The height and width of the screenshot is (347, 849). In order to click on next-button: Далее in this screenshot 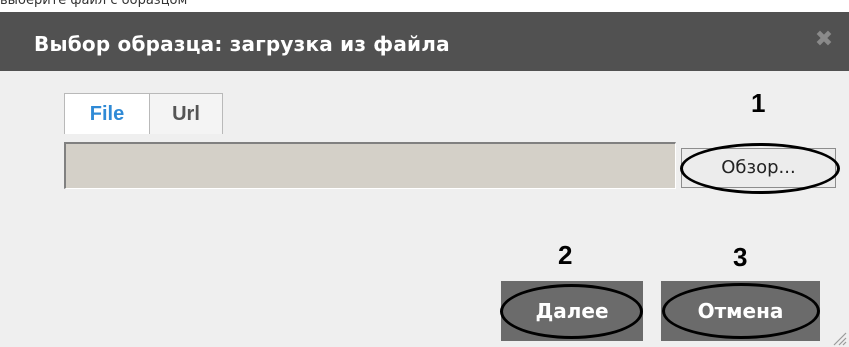, I will do `click(572, 311)`.